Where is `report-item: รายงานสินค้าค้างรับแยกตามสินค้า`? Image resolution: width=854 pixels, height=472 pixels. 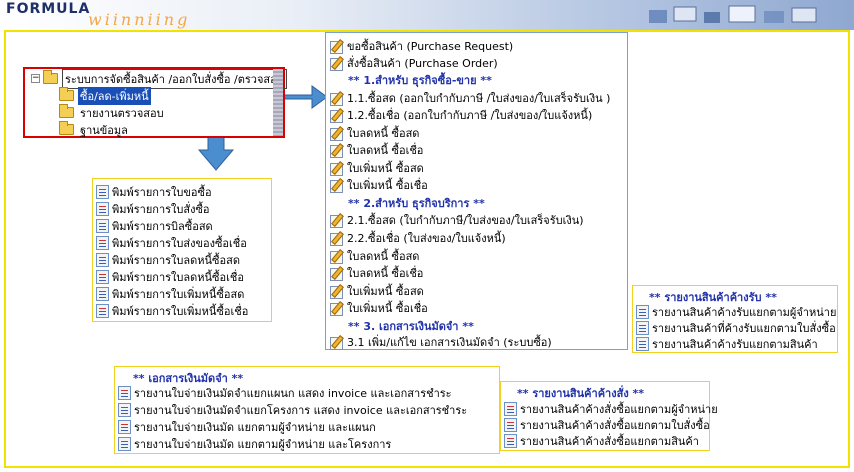
report-item: รายงานสินค้าค้างรับแยกตามสินค้า is located at coordinates (727, 344).